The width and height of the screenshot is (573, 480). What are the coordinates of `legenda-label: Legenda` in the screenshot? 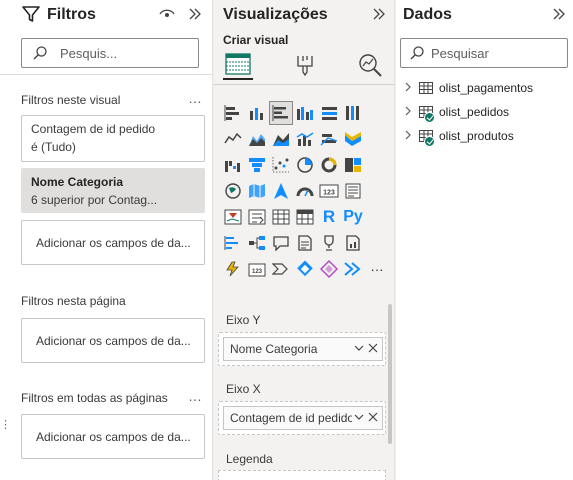 It's located at (249, 459).